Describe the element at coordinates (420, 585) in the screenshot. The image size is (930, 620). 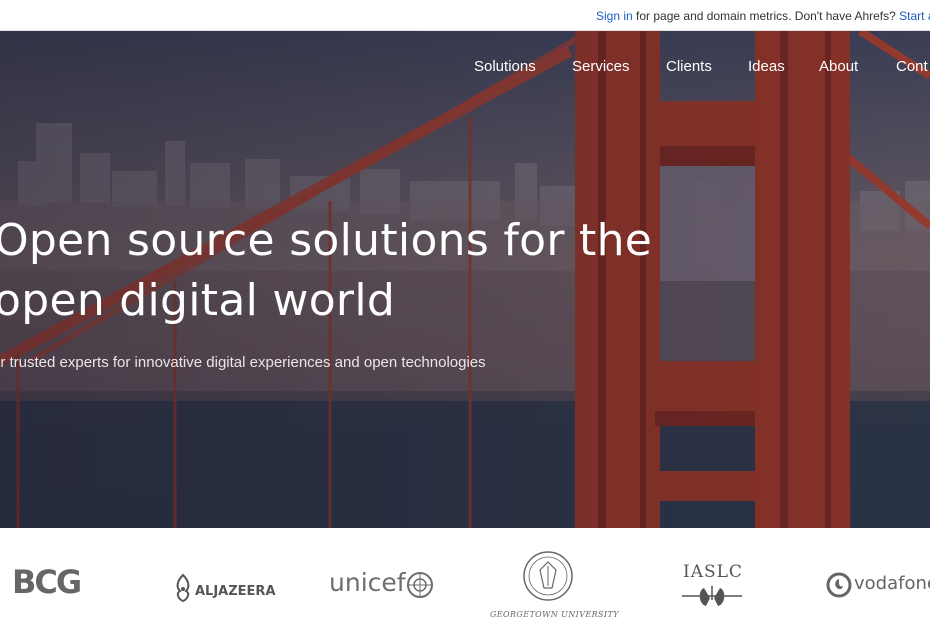
I see `unicef-emblem-icon` at that location.